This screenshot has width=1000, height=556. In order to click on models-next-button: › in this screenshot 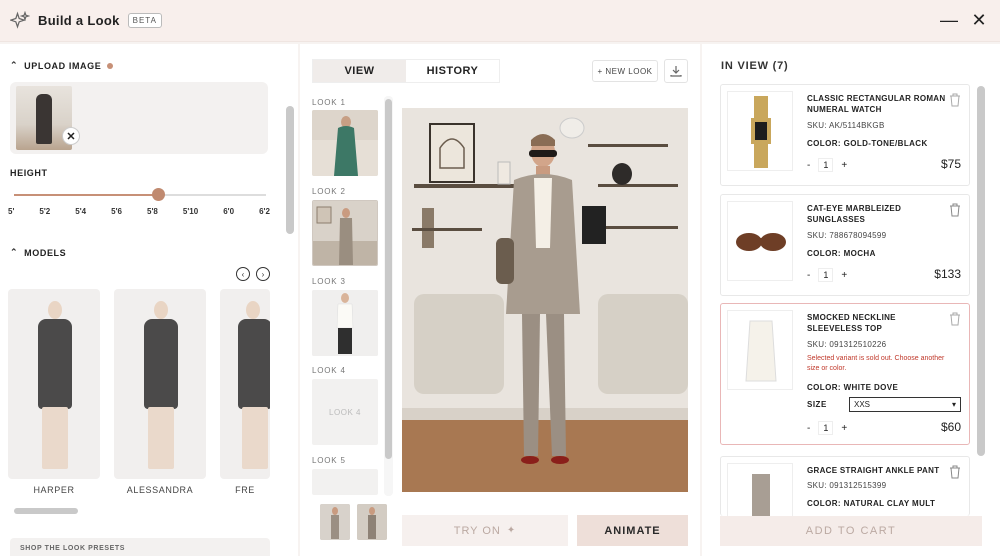, I will do `click(263, 274)`.